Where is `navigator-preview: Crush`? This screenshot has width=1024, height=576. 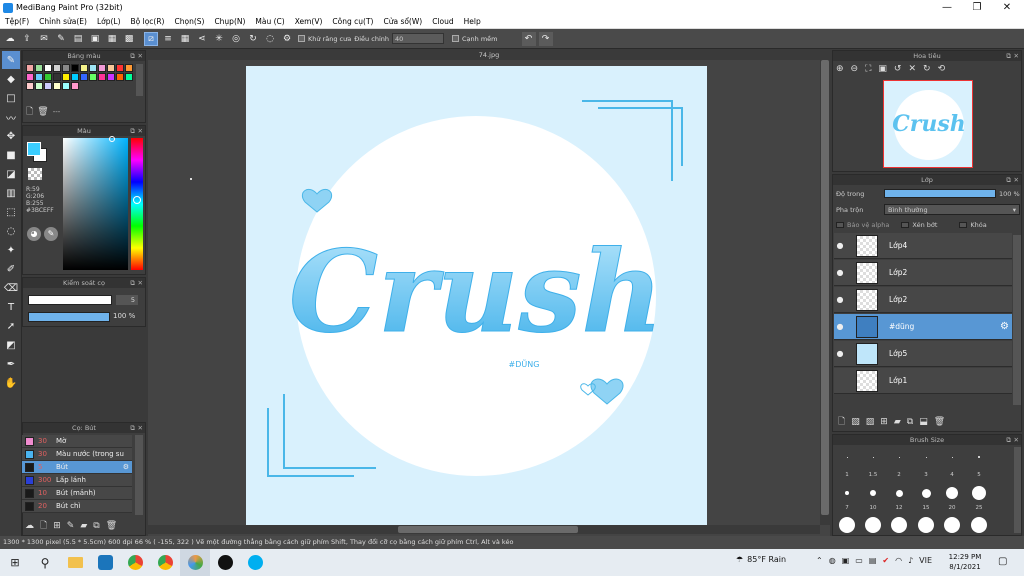 navigator-preview: Crush is located at coordinates (928, 124).